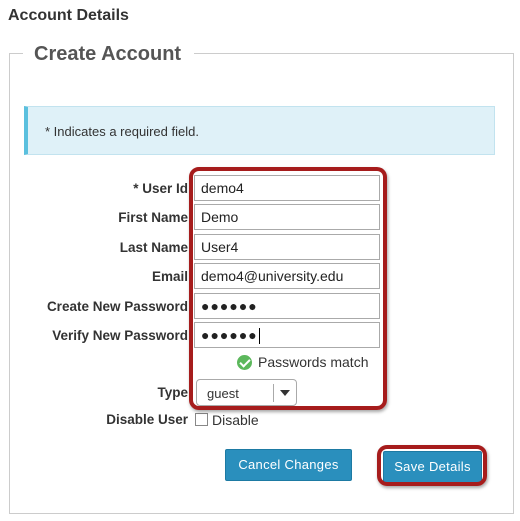 The image size is (520, 521). I want to click on type-label: Type, so click(172, 392).